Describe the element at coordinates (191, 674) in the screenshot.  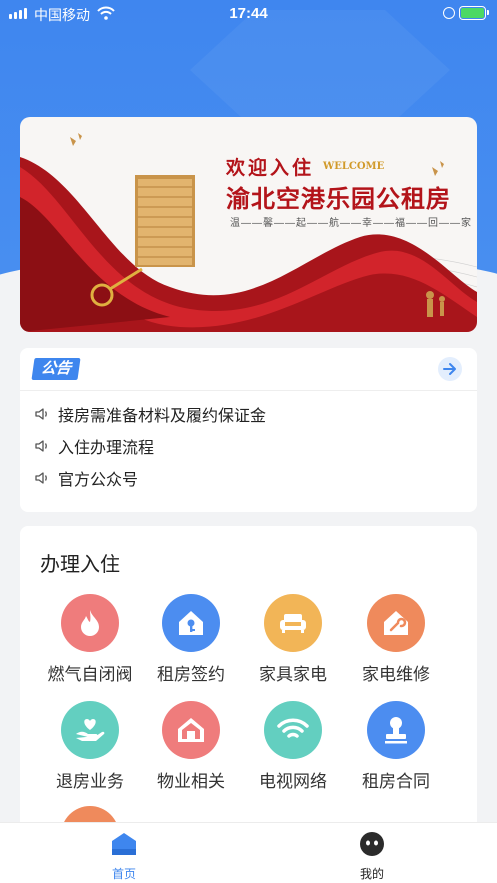
I see `service-label: 租房签约` at that location.